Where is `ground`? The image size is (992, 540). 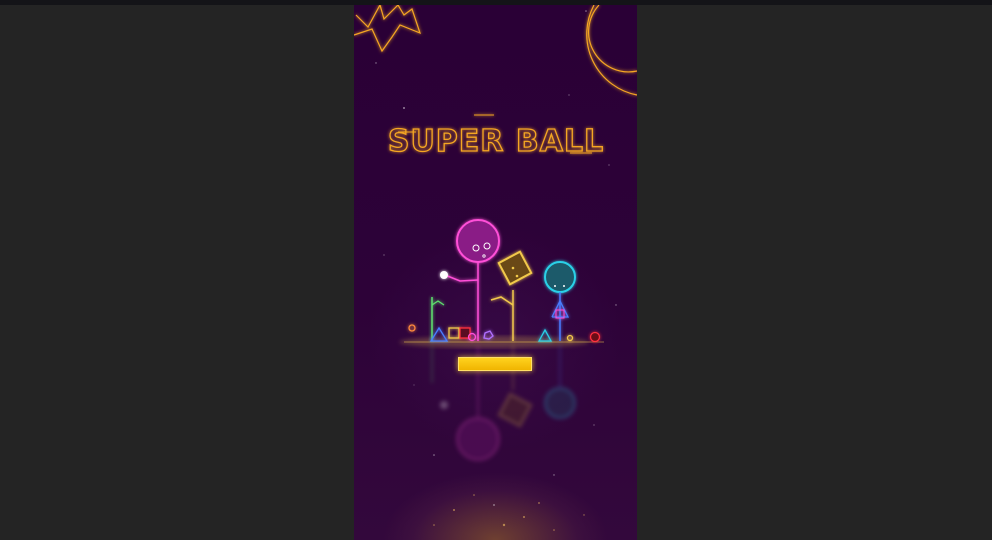
ground is located at coordinates (501, 342).